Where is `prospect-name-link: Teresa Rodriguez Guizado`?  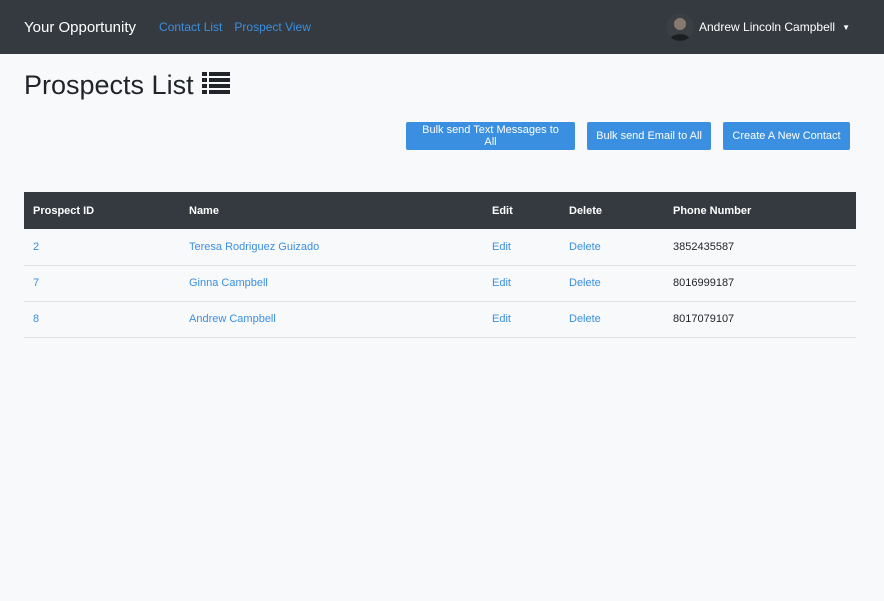 prospect-name-link: Teresa Rodriguez Guizado is located at coordinates (331, 247).